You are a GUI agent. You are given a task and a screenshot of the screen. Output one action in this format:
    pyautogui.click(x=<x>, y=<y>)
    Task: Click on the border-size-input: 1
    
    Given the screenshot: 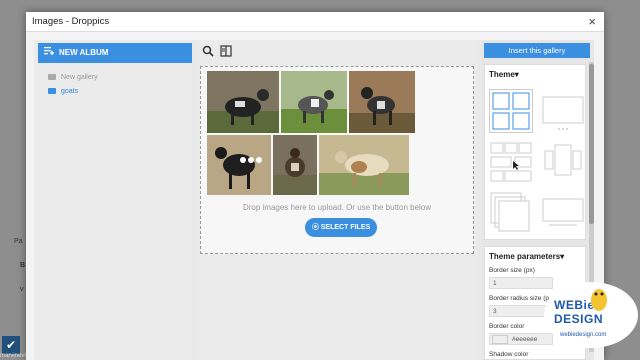 What is the action you would take?
    pyautogui.click(x=521, y=283)
    